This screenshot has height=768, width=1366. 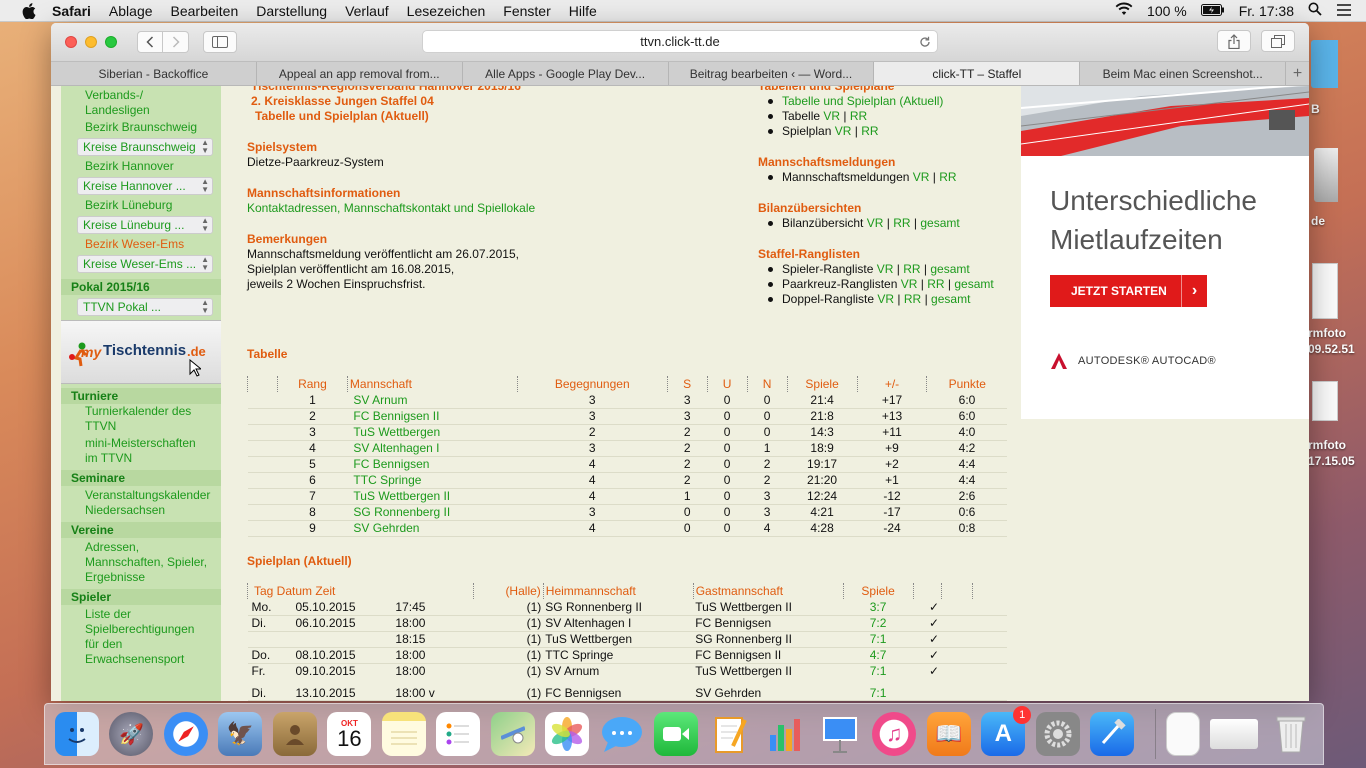 What do you see at coordinates (141, 577) in the screenshot?
I see `nav-ergebnisse: Ergebnisse` at bounding box center [141, 577].